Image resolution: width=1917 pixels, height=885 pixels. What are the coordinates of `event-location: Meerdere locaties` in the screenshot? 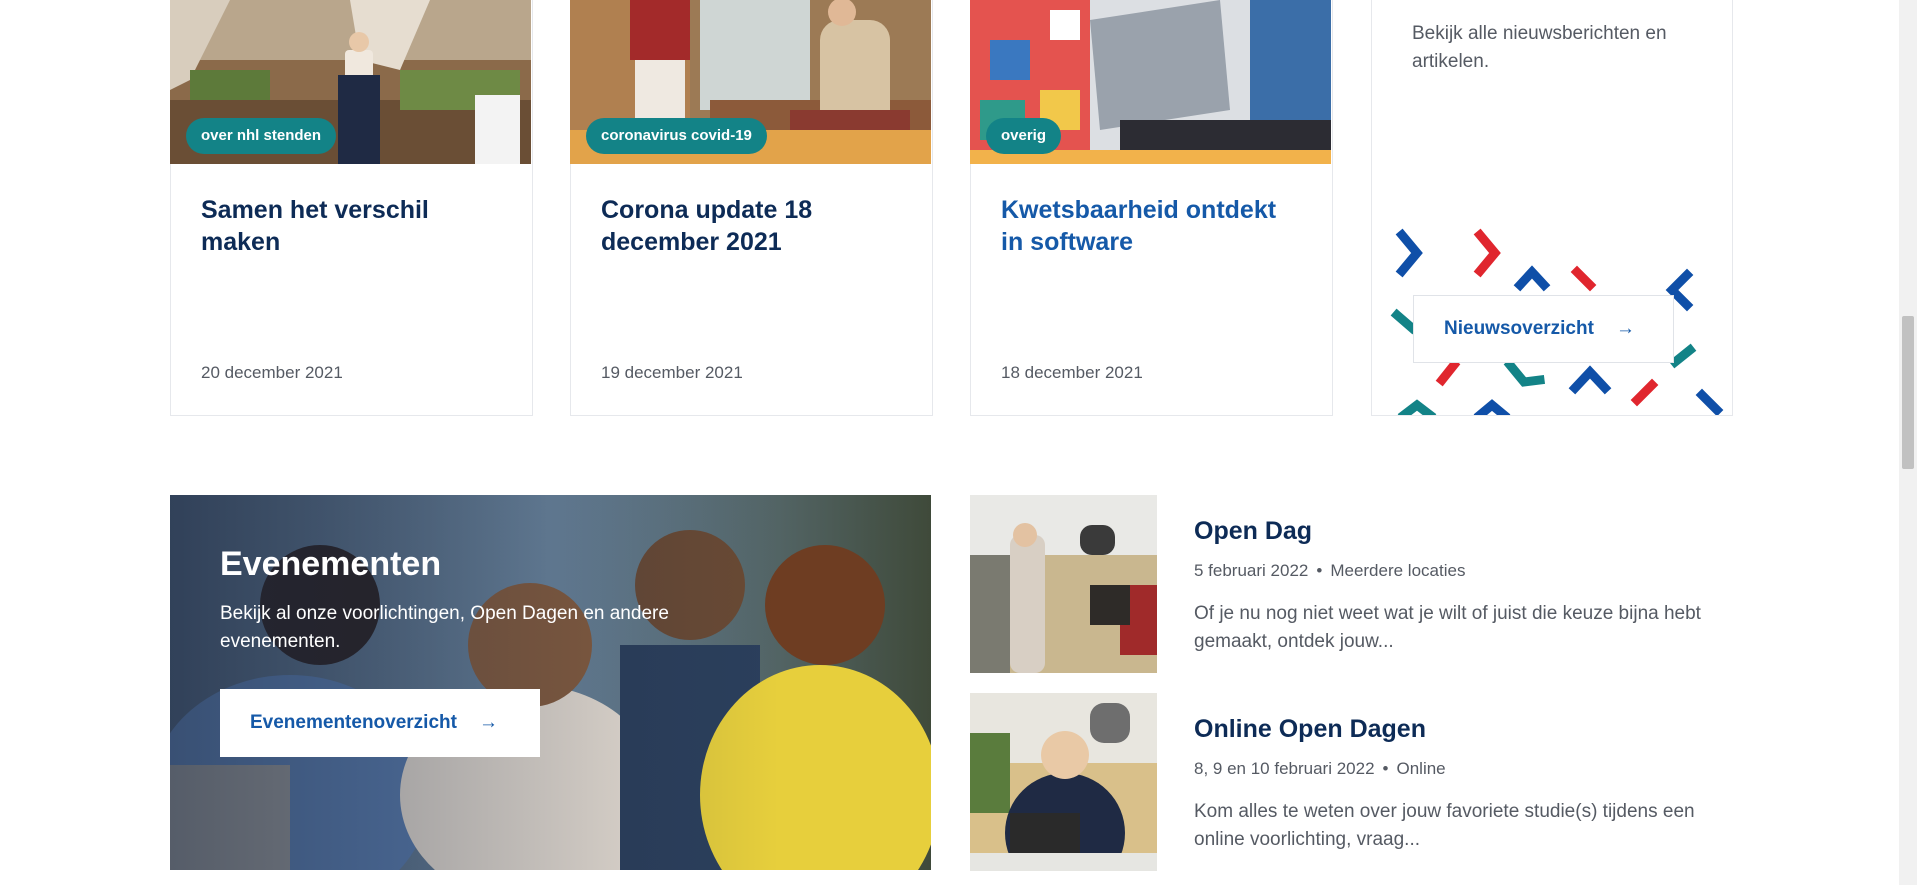 It's located at (1398, 570).